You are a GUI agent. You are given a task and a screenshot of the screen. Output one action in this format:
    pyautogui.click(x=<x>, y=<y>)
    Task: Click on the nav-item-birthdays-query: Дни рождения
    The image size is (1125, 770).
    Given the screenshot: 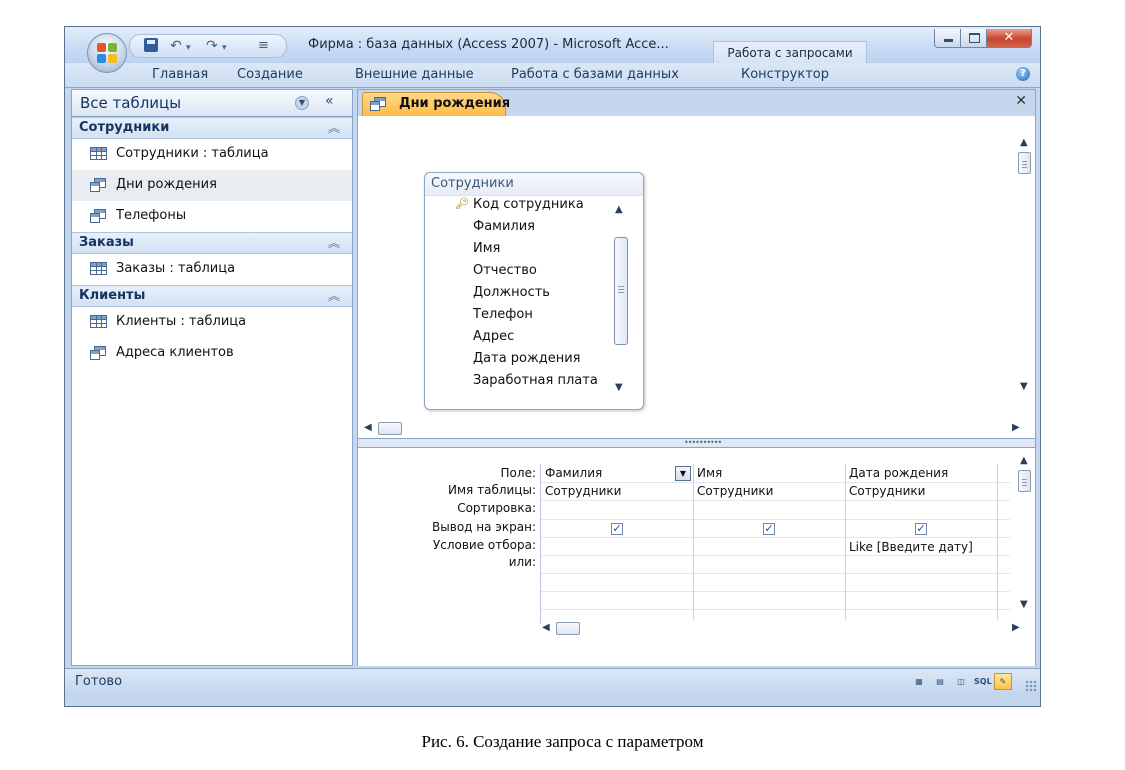 What is the action you would take?
    pyautogui.click(x=212, y=185)
    